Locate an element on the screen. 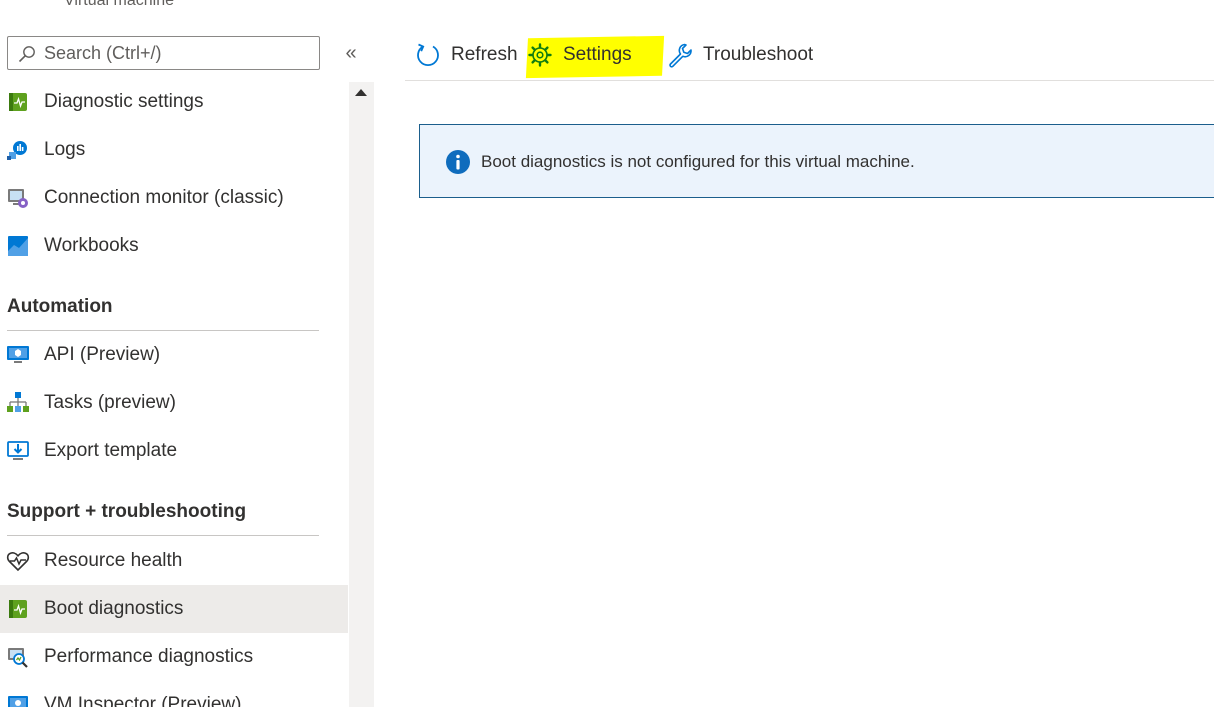 The height and width of the screenshot is (707, 1214). tasks-icon is located at coordinates (18, 402).